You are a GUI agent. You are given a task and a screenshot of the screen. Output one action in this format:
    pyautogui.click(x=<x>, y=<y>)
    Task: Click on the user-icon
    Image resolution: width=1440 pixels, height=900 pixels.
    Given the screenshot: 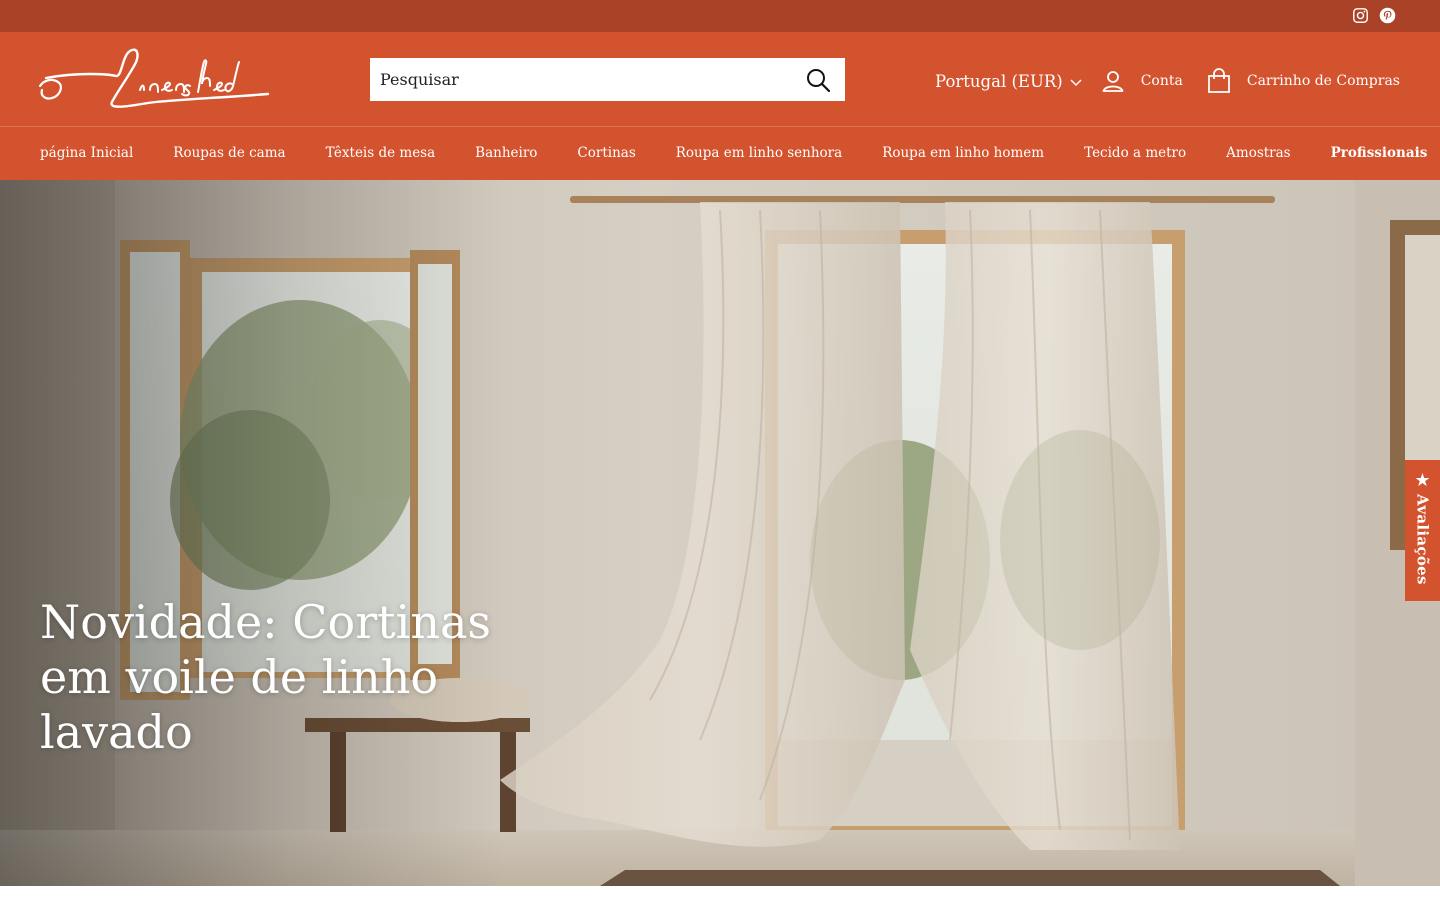 What is the action you would take?
    pyautogui.click(x=1113, y=81)
    